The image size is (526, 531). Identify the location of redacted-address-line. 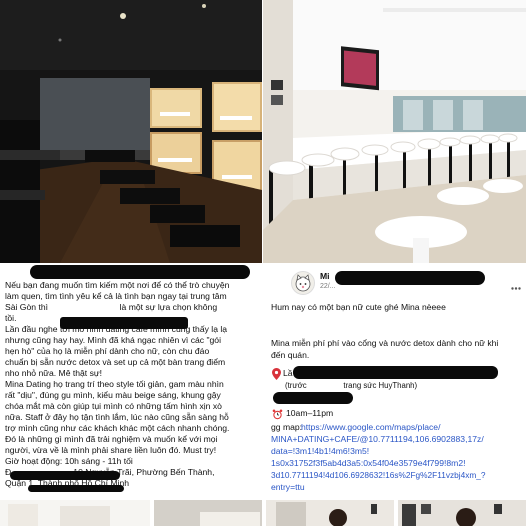
(395, 372).